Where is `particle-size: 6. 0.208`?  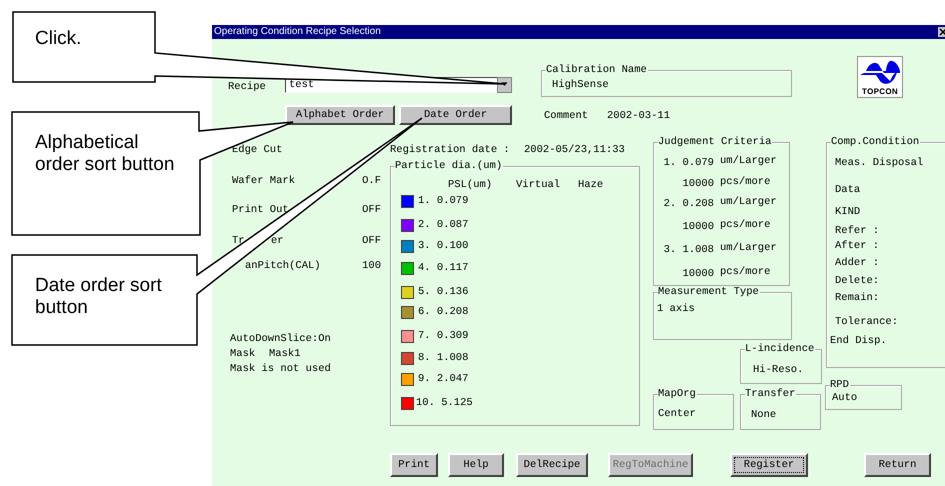 particle-size: 6. 0.208 is located at coordinates (443, 312).